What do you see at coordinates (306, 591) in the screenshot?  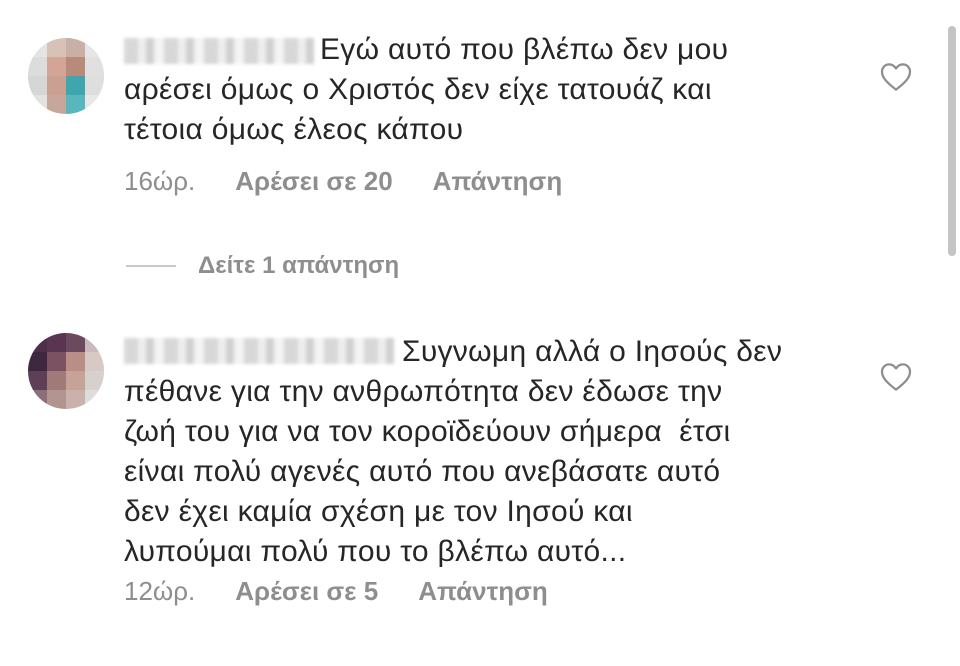 I see `likes-count-button: Αρέσει σε 5` at bounding box center [306, 591].